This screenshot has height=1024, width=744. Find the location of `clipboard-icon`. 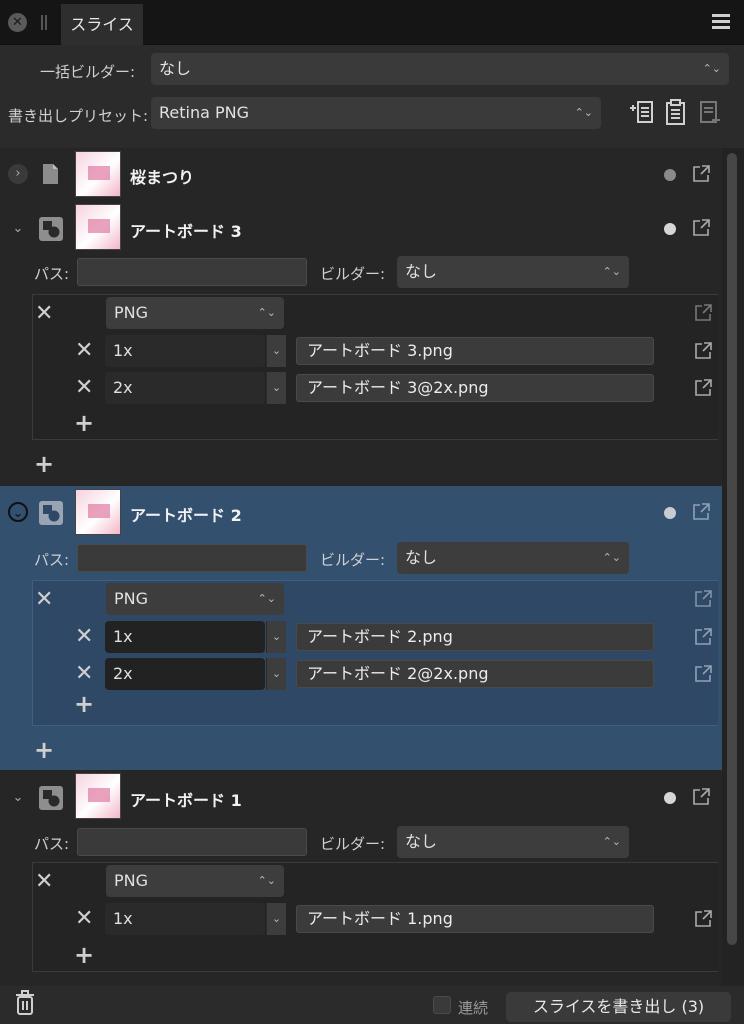

clipboard-icon is located at coordinates (676, 112).